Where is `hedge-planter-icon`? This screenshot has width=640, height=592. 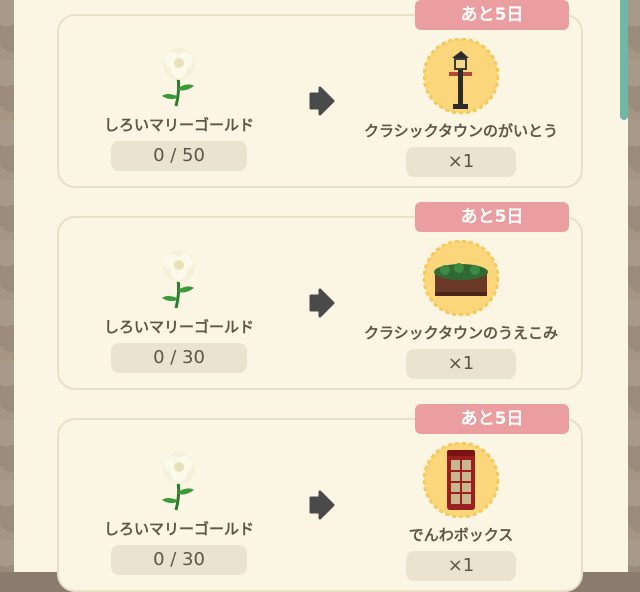 hedge-planter-icon is located at coordinates (461, 278).